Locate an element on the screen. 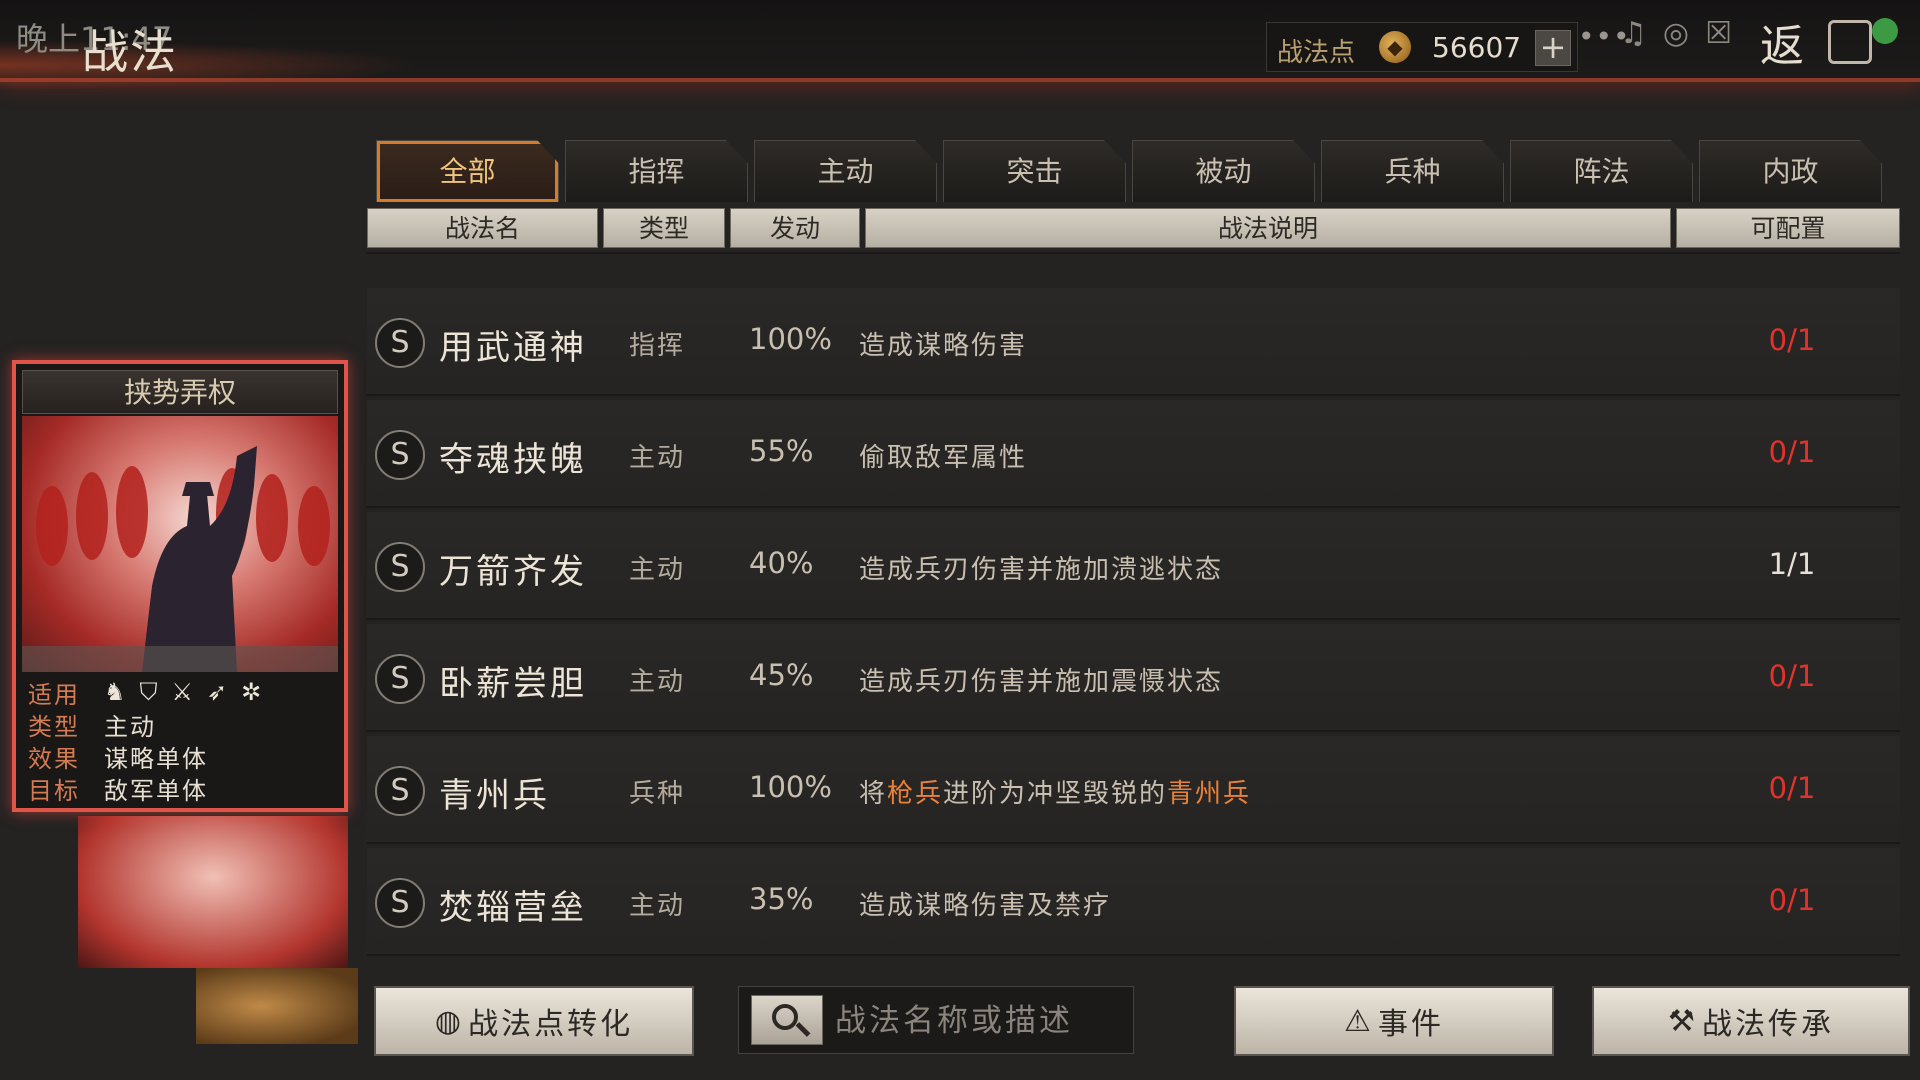  desc-text: 将 is located at coordinates (873, 794).